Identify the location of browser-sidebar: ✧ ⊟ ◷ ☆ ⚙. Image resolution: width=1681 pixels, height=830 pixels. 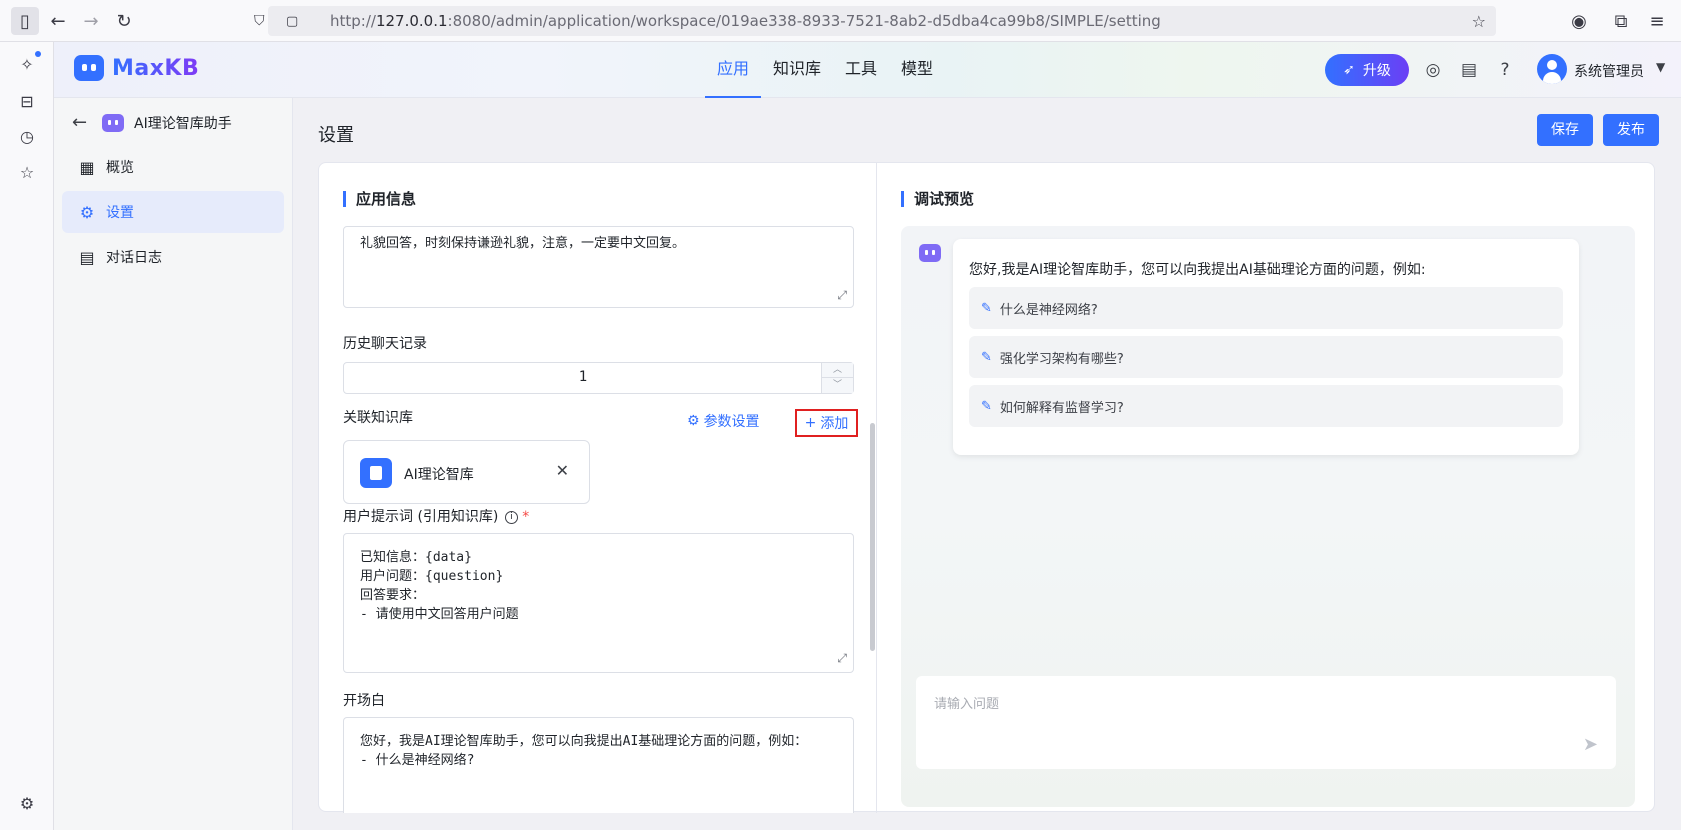
(27, 436).